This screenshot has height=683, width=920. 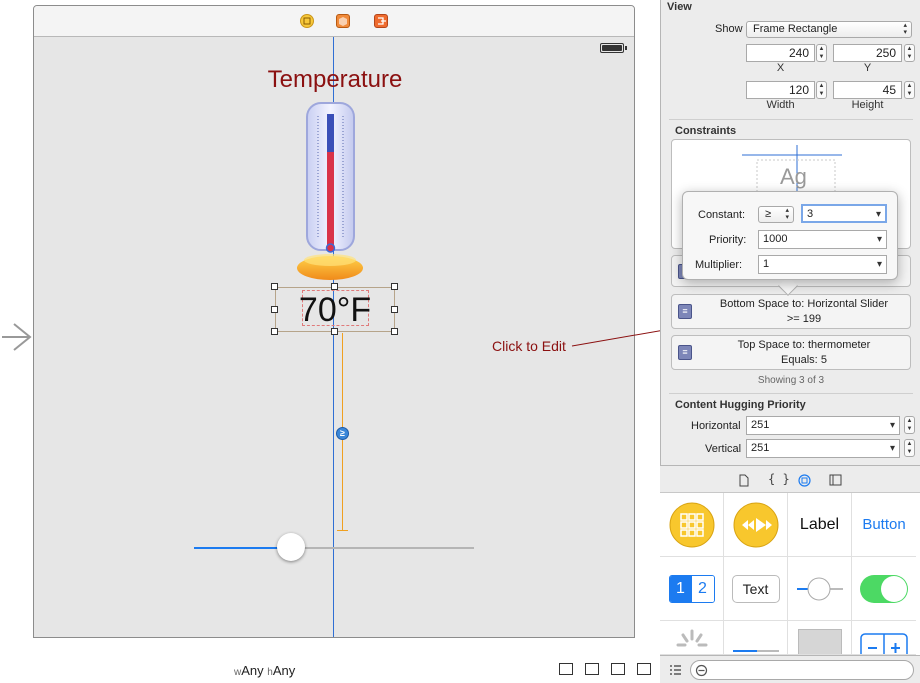 What do you see at coordinates (776, 214) in the screenshot?
I see `constant-relation-popup: ≥` at bounding box center [776, 214].